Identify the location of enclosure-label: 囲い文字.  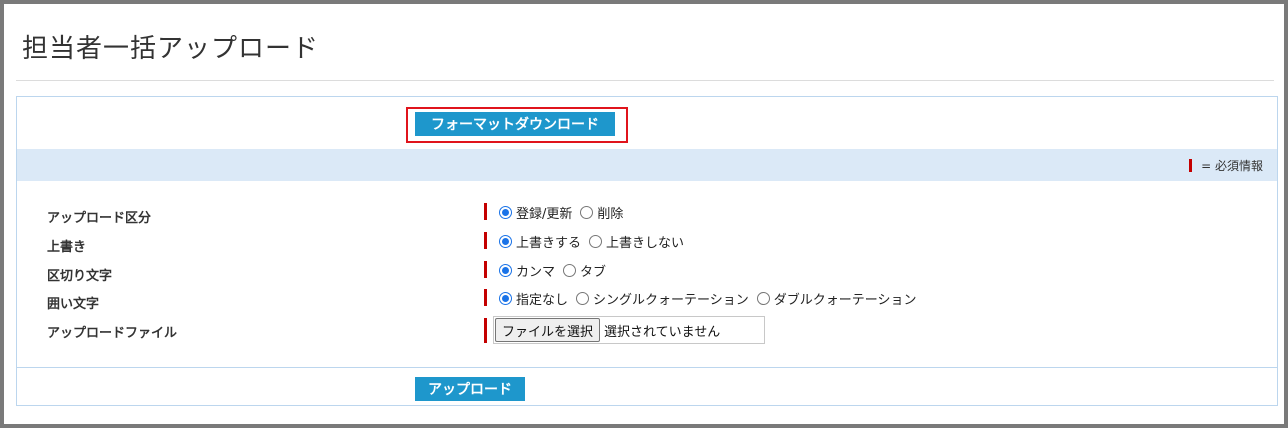
(73, 304).